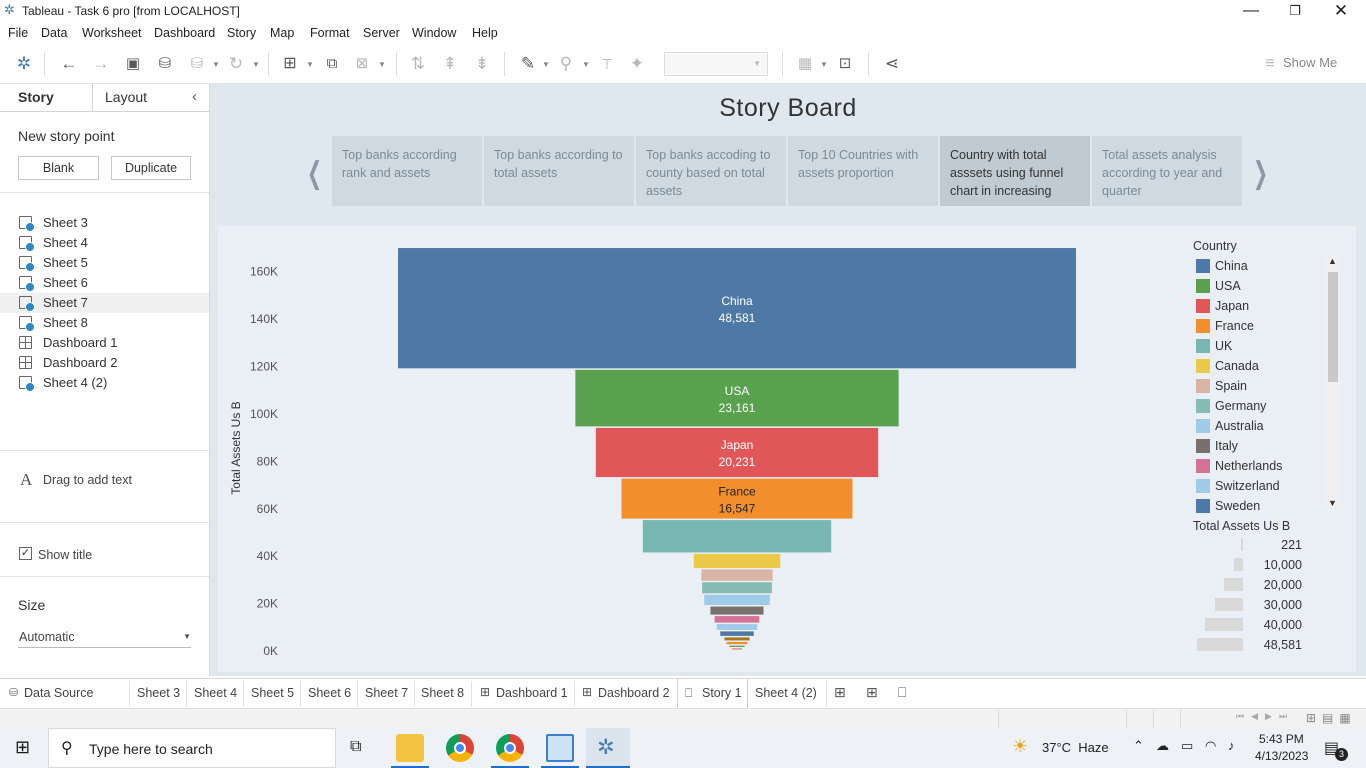  What do you see at coordinates (442, 693) in the screenshot?
I see `tab-sheet-8: Sheet 8` at bounding box center [442, 693].